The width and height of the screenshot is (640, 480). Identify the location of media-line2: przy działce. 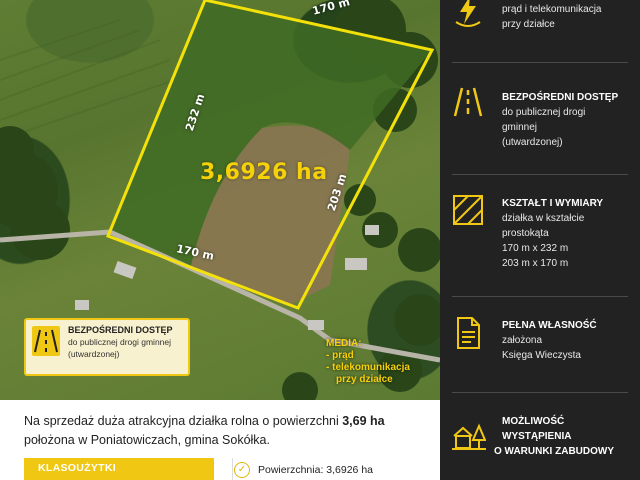
(528, 24).